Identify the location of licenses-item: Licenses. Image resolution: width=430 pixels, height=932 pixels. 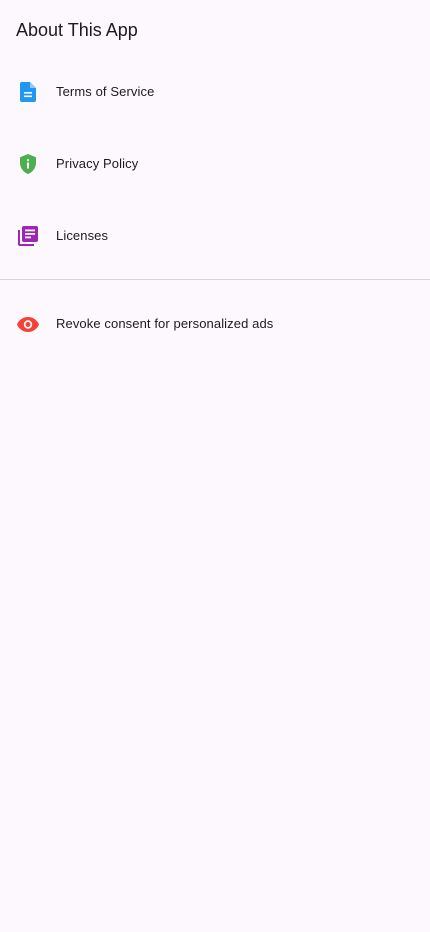
(215, 236).